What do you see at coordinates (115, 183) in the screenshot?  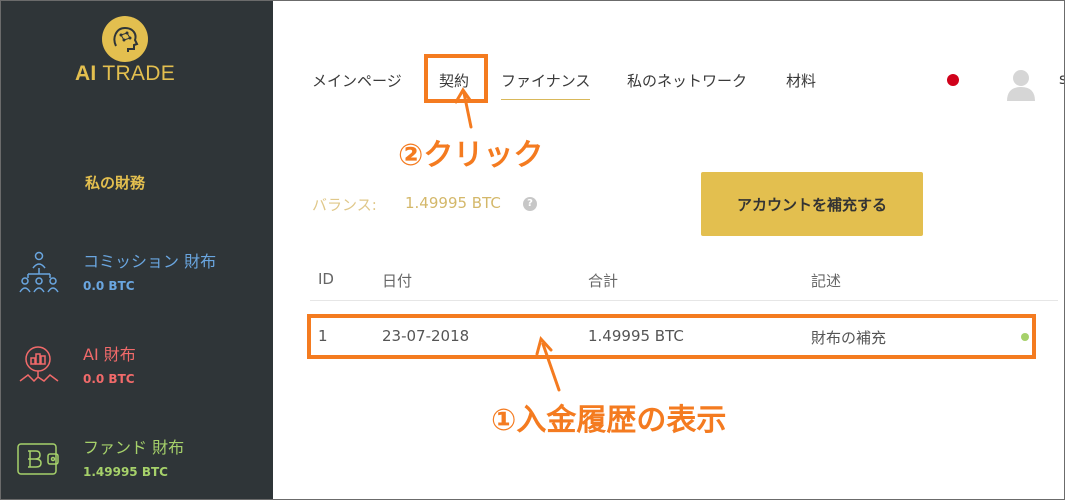 I see `sidebar-section-title: 私の財務` at bounding box center [115, 183].